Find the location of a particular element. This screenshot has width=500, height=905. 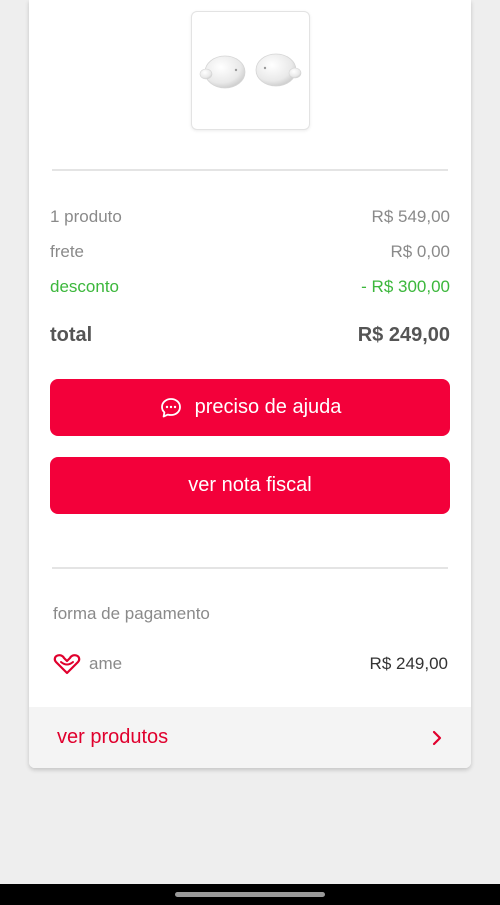

help-button: preciso de ajuda is located at coordinates (250, 407).